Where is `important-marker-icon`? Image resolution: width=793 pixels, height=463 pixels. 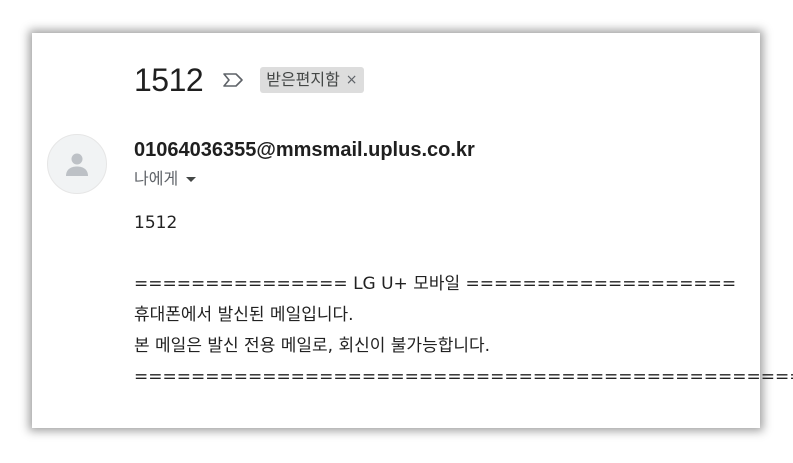
important-marker-icon is located at coordinates (233, 80).